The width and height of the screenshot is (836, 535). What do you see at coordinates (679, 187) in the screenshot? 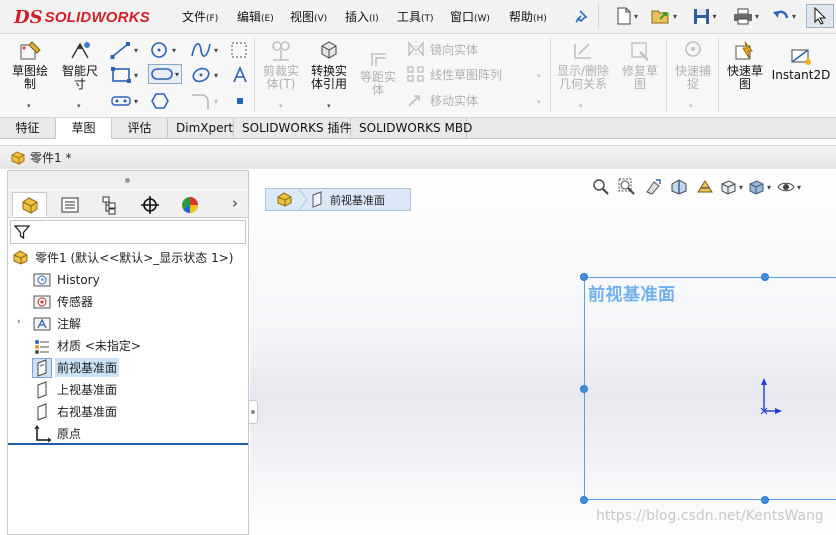
I see `section-view-icon` at bounding box center [679, 187].